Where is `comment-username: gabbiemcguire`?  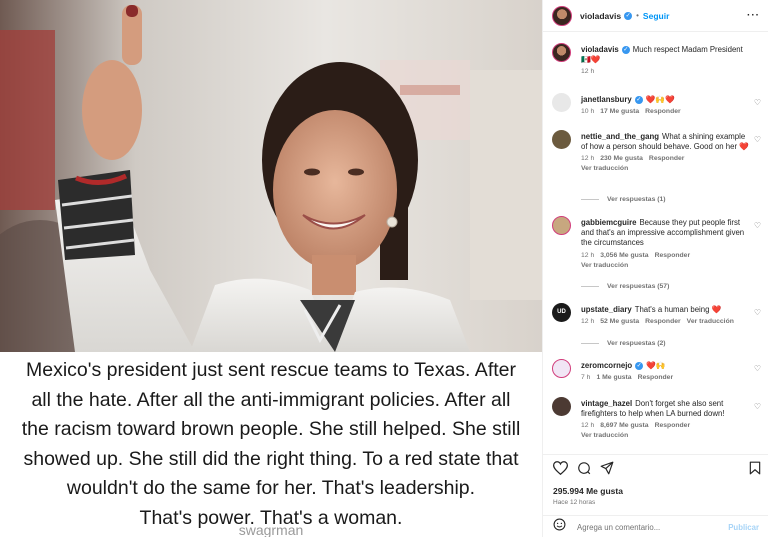 comment-username: gabbiemcguire is located at coordinates (608, 222).